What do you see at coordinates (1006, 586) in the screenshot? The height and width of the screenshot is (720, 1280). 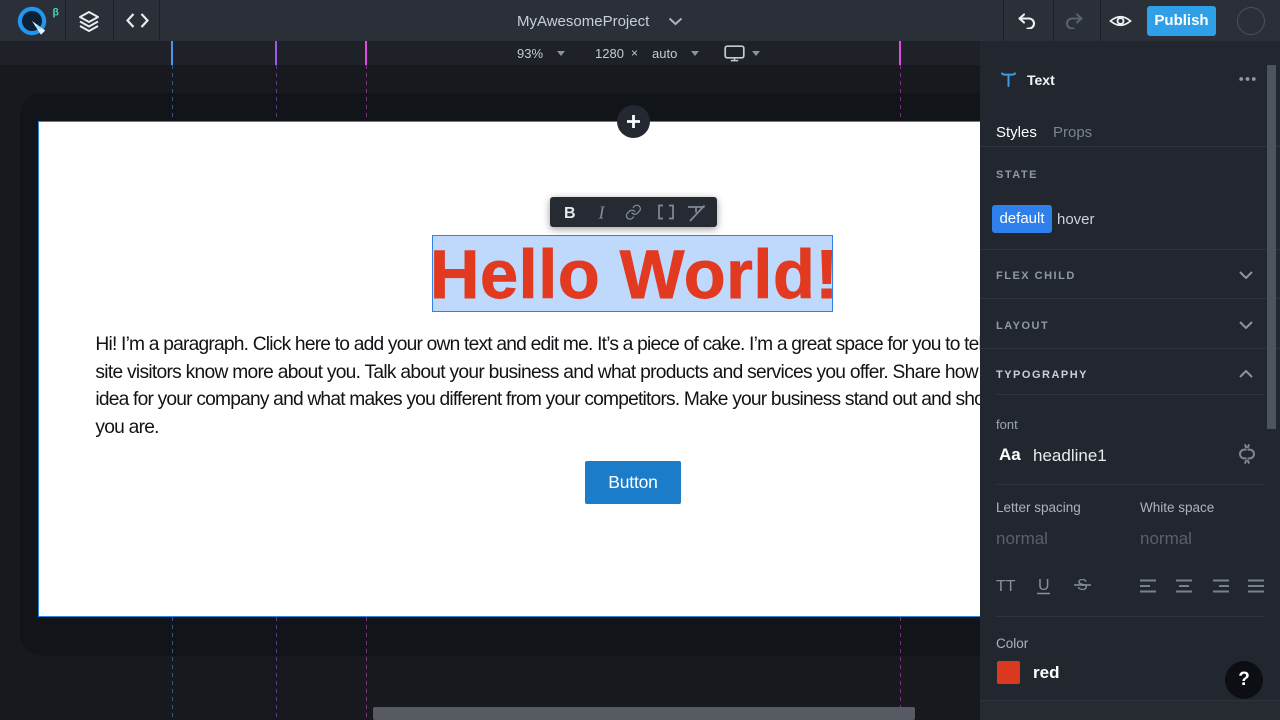 I see `svg-text: TT` at bounding box center [1006, 586].